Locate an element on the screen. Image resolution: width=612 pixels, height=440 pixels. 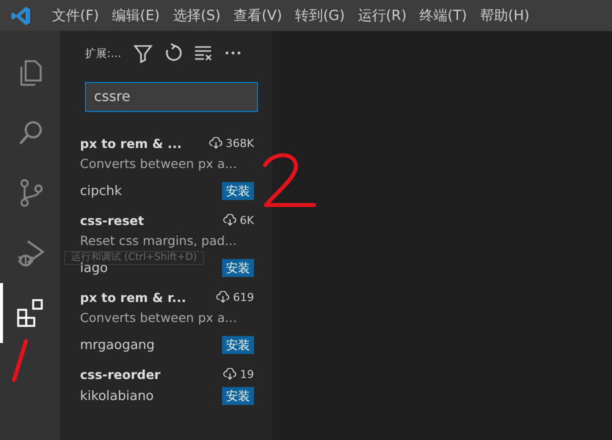
menu-item: 选择(S) is located at coordinates (196, 15).